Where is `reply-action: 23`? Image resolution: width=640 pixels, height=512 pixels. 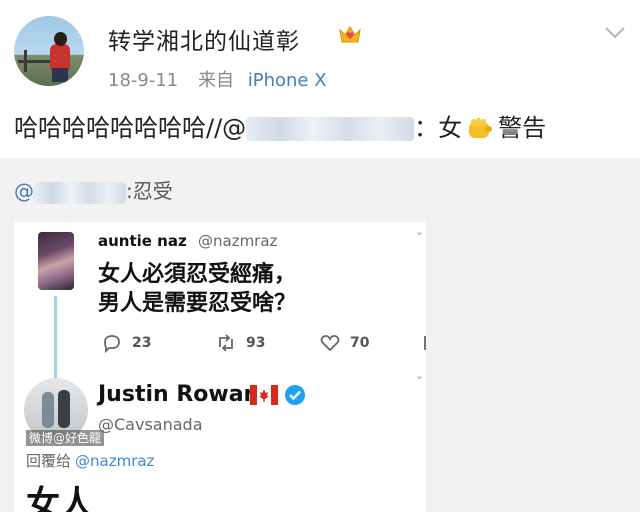 reply-action: 23 is located at coordinates (126, 343).